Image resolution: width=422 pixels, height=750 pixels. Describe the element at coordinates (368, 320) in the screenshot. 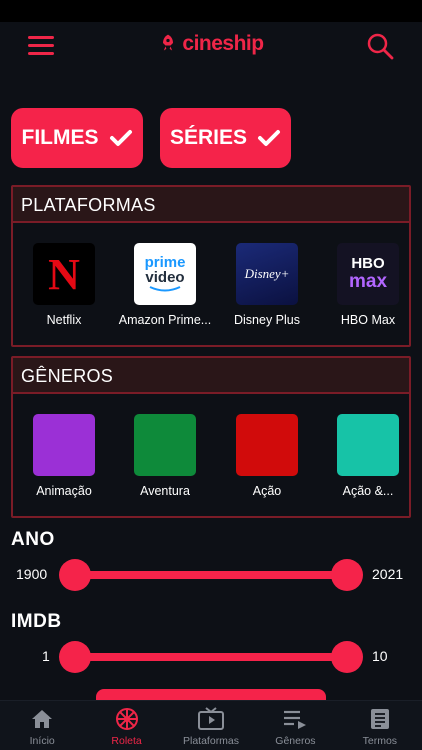

I see `platform-label: HBO Max` at that location.